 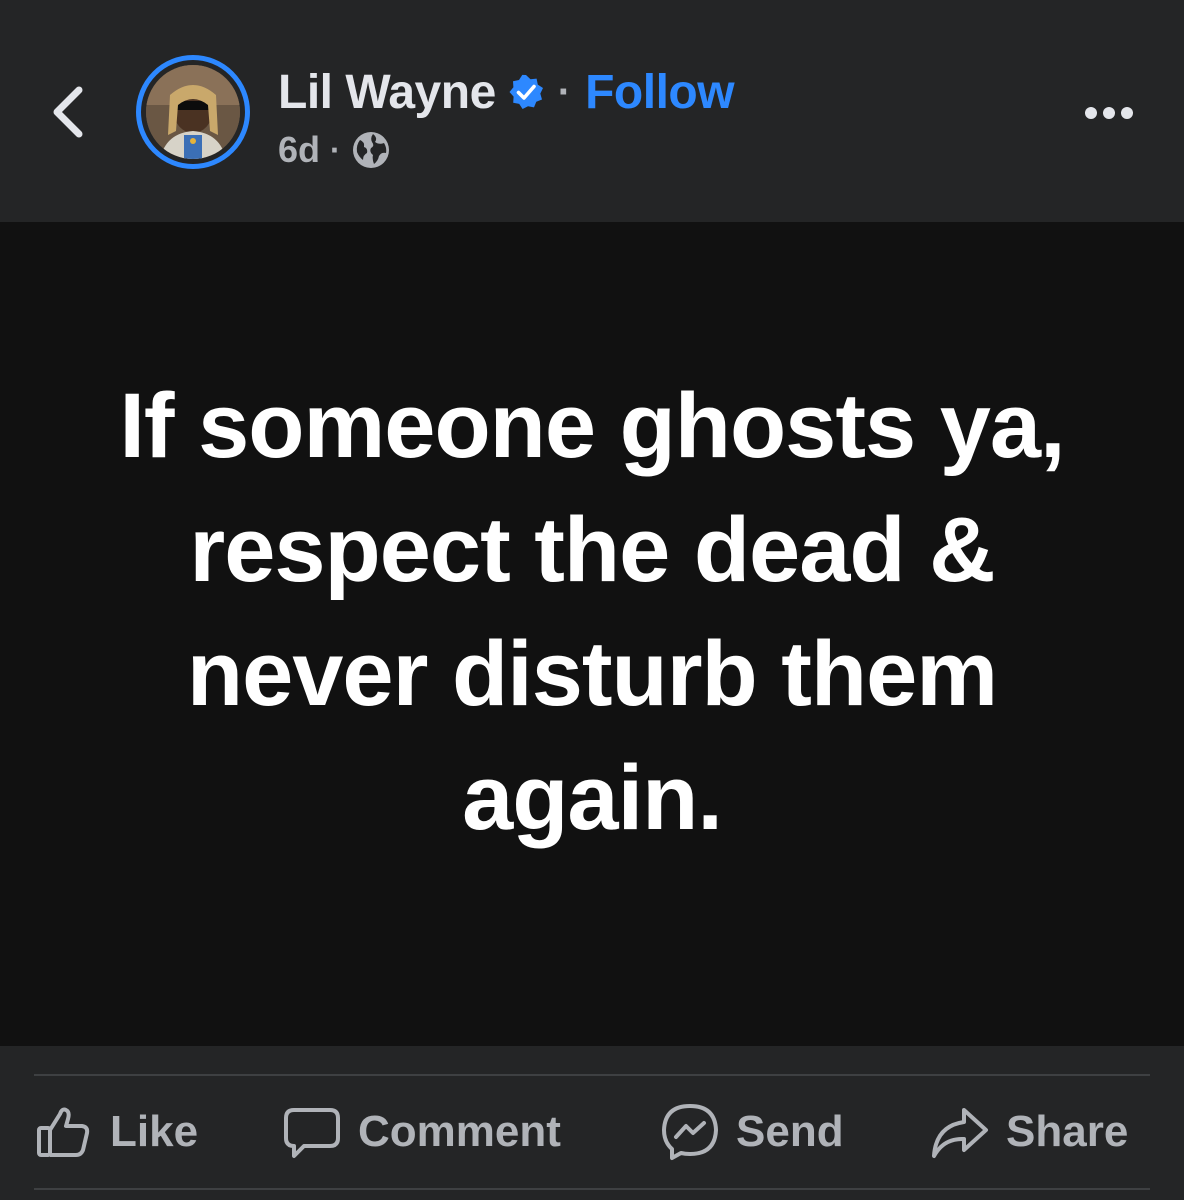 I want to click on globe-icon, so click(x=371, y=150).